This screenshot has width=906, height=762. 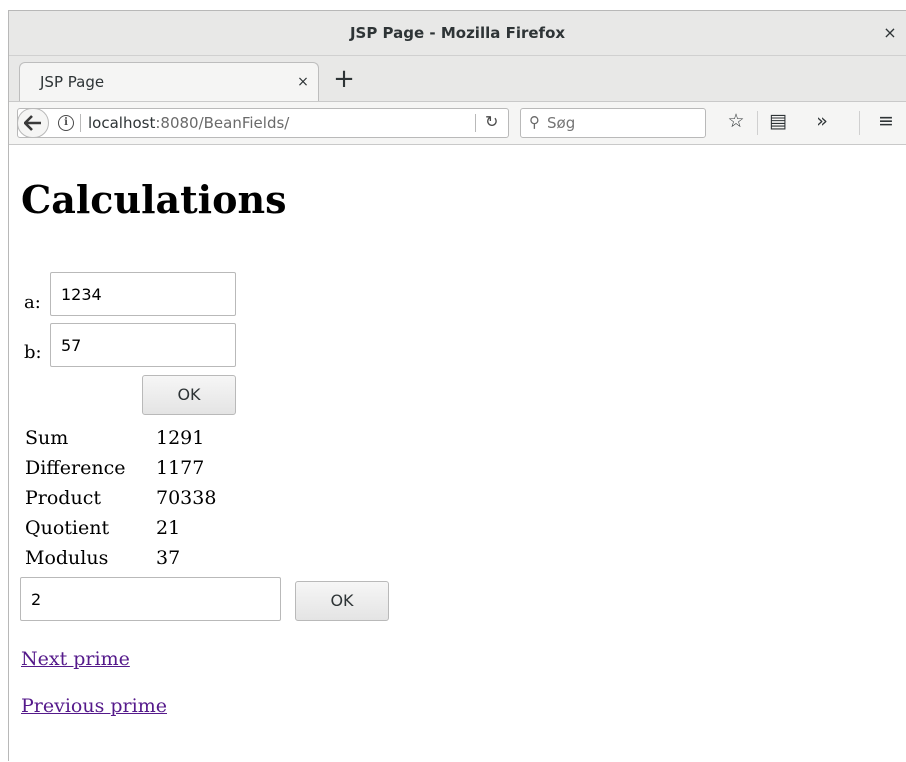 I want to click on nav-bar: i localhost:8080/BeanFields/ ↻ ⚲ ☆ ▤ » ≡, so click(x=457, y=123).